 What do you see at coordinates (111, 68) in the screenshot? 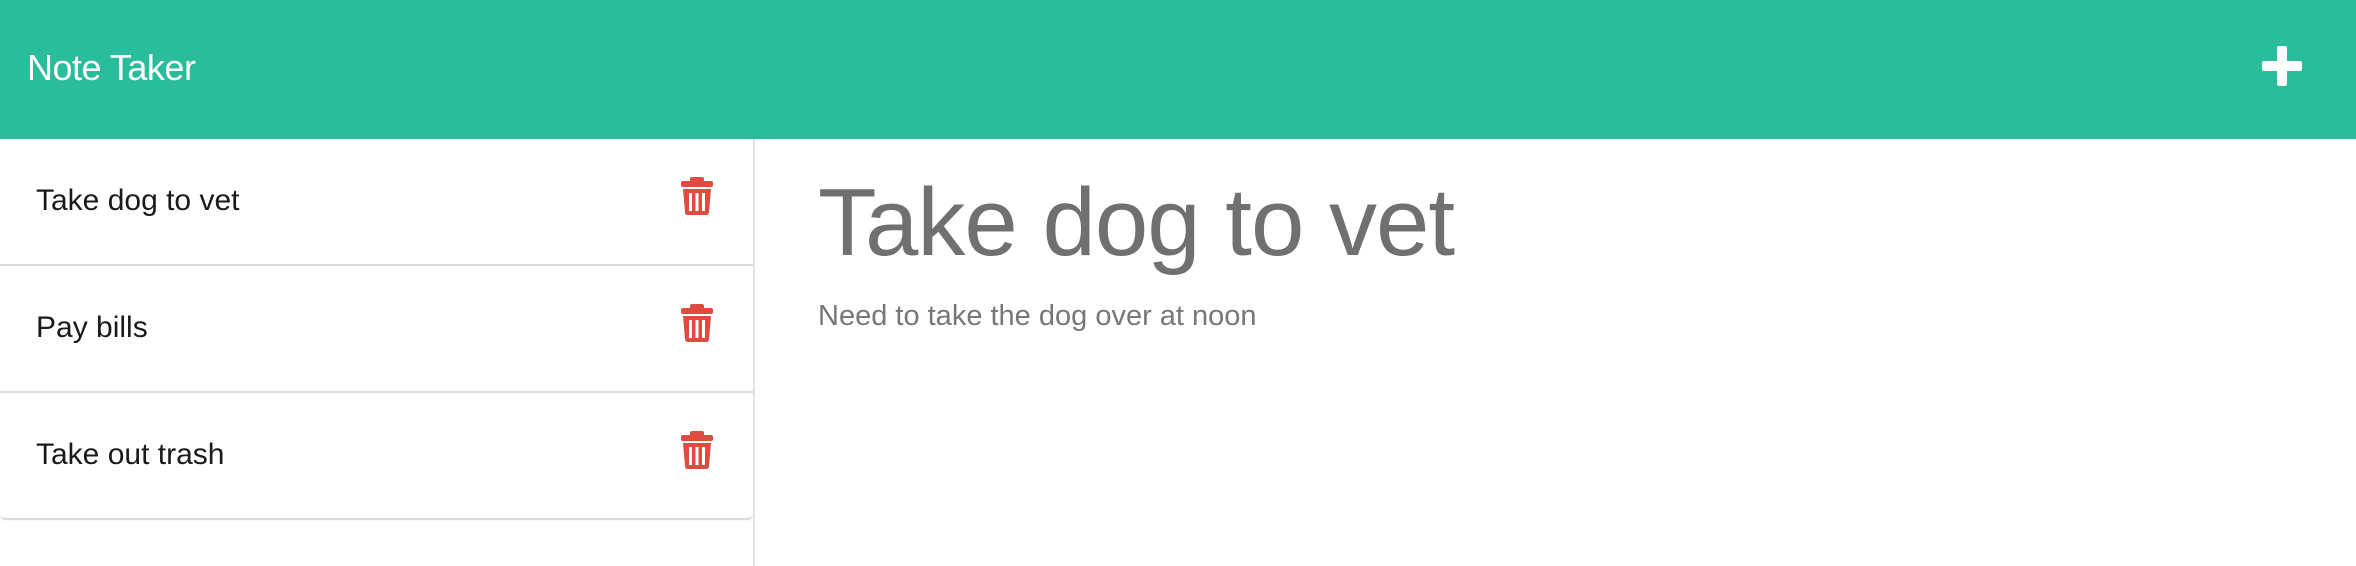
I see `app-title: Note Taker` at bounding box center [111, 68].